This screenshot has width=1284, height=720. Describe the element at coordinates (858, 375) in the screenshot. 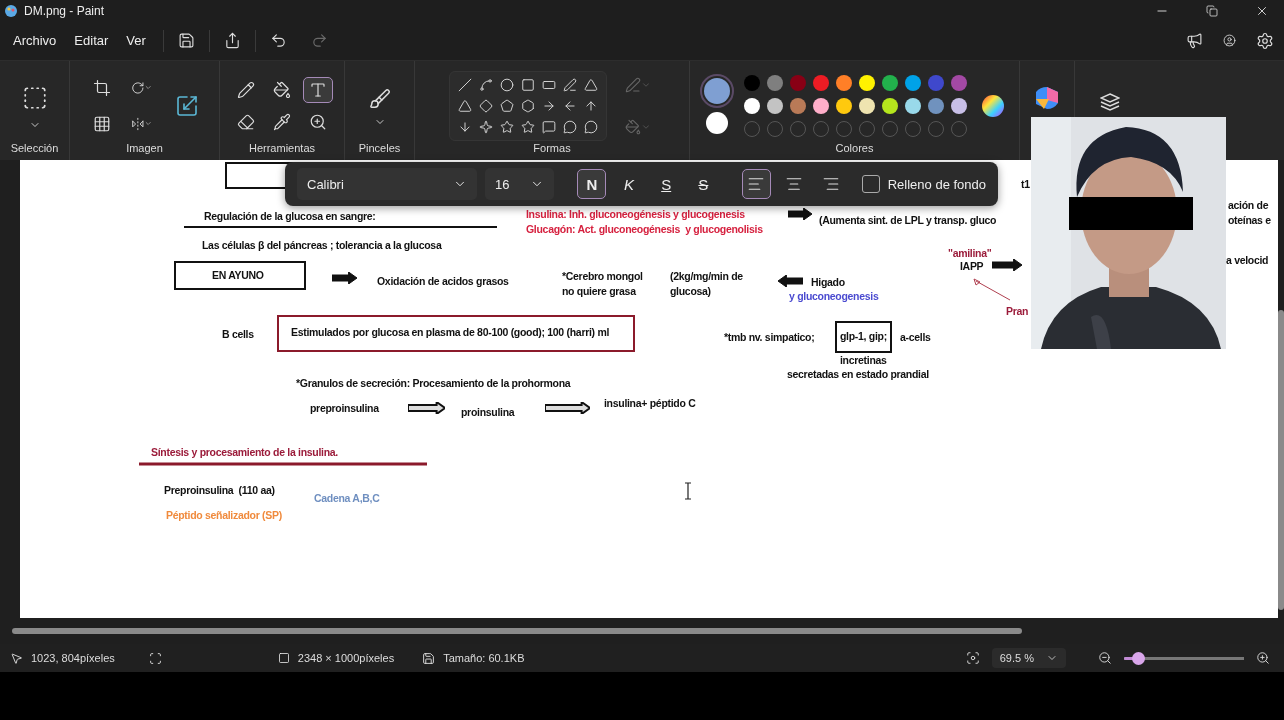

I see `canvas-text: secretadas en estado prandial` at that location.